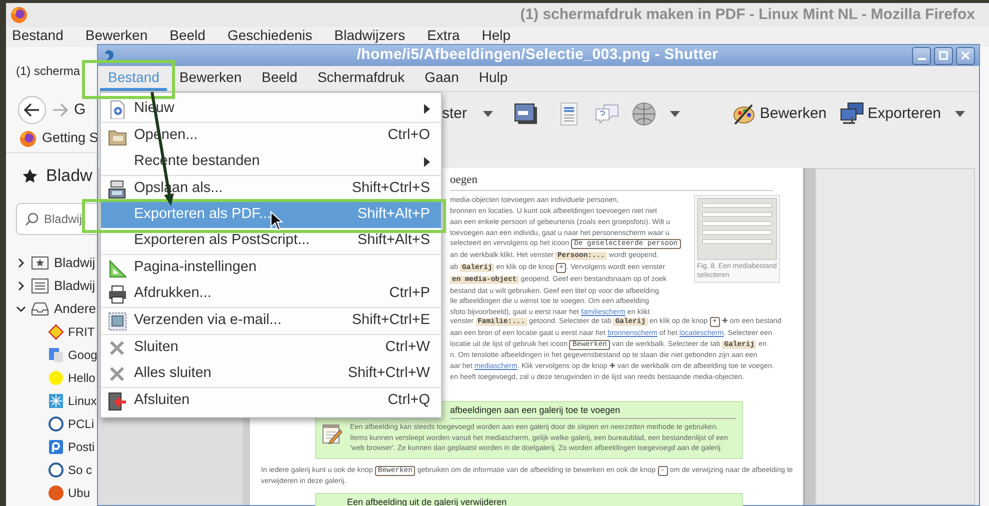 This screenshot has height=506, width=989. Describe the element at coordinates (56, 492) in the screenshot. I see `round-logo-icon` at that location.